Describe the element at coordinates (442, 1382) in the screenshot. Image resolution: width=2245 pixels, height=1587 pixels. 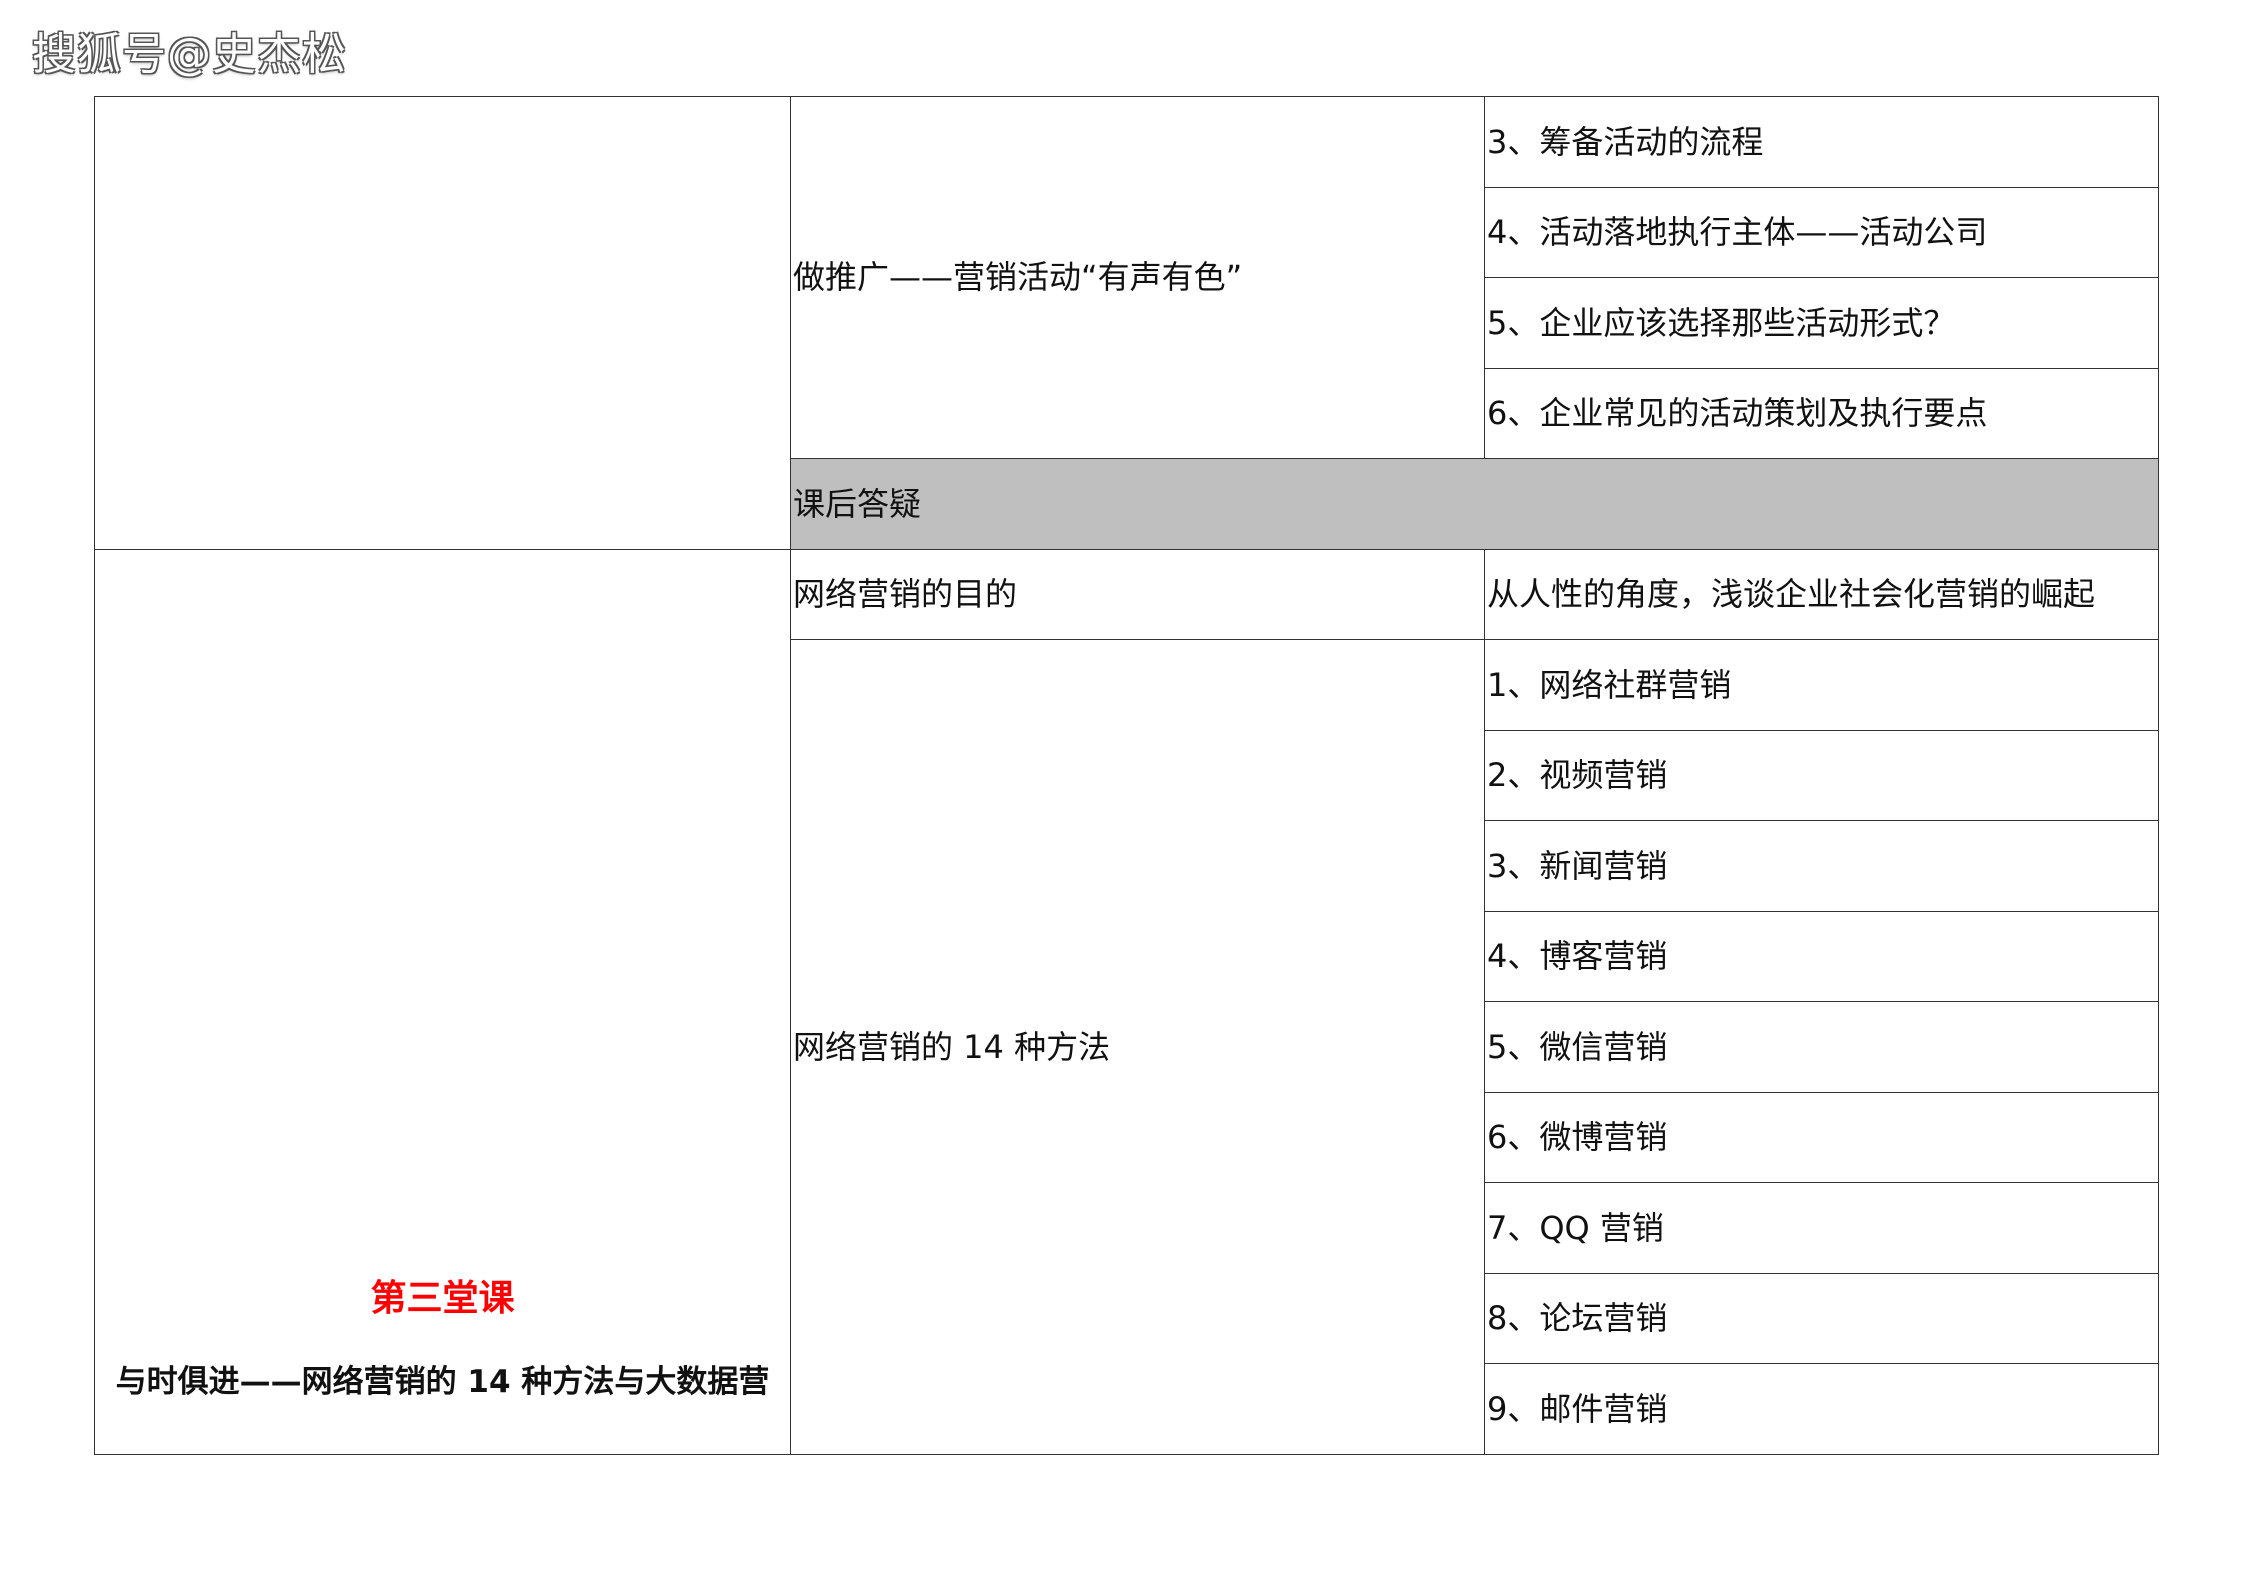
I see `lesson-title: 与时俱进——网络营销的 14 种方法与大数据营` at that location.